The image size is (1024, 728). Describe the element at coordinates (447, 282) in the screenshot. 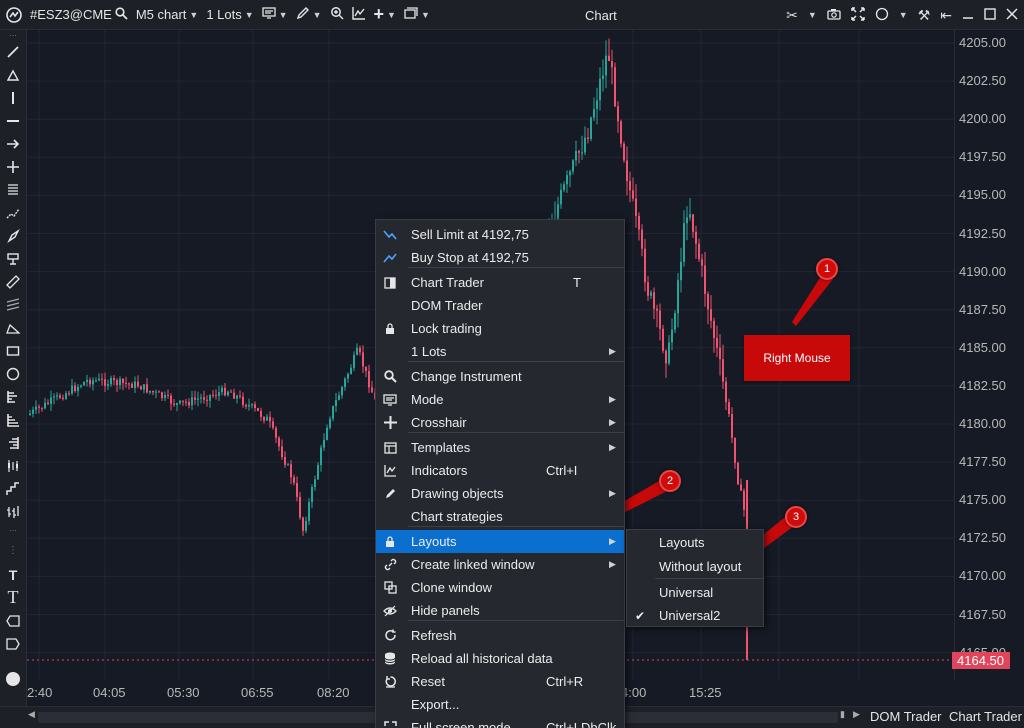

I see `menu-item-label: Chart Trader` at that location.